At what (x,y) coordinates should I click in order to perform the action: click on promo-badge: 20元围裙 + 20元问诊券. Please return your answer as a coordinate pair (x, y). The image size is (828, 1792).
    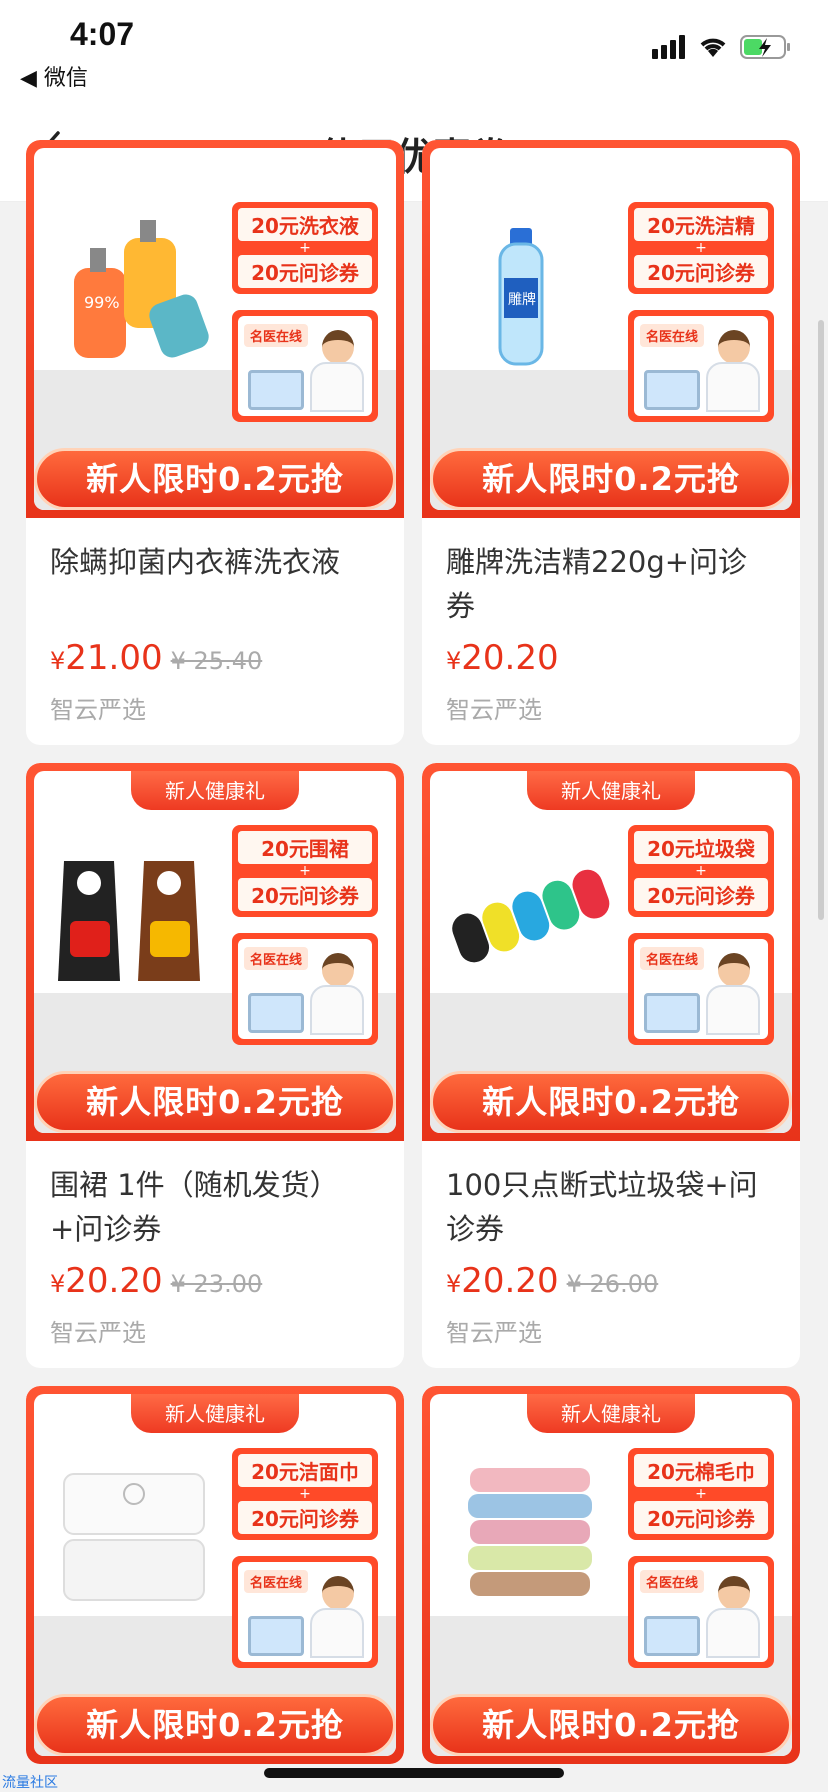
    Looking at the image, I should click on (305, 871).